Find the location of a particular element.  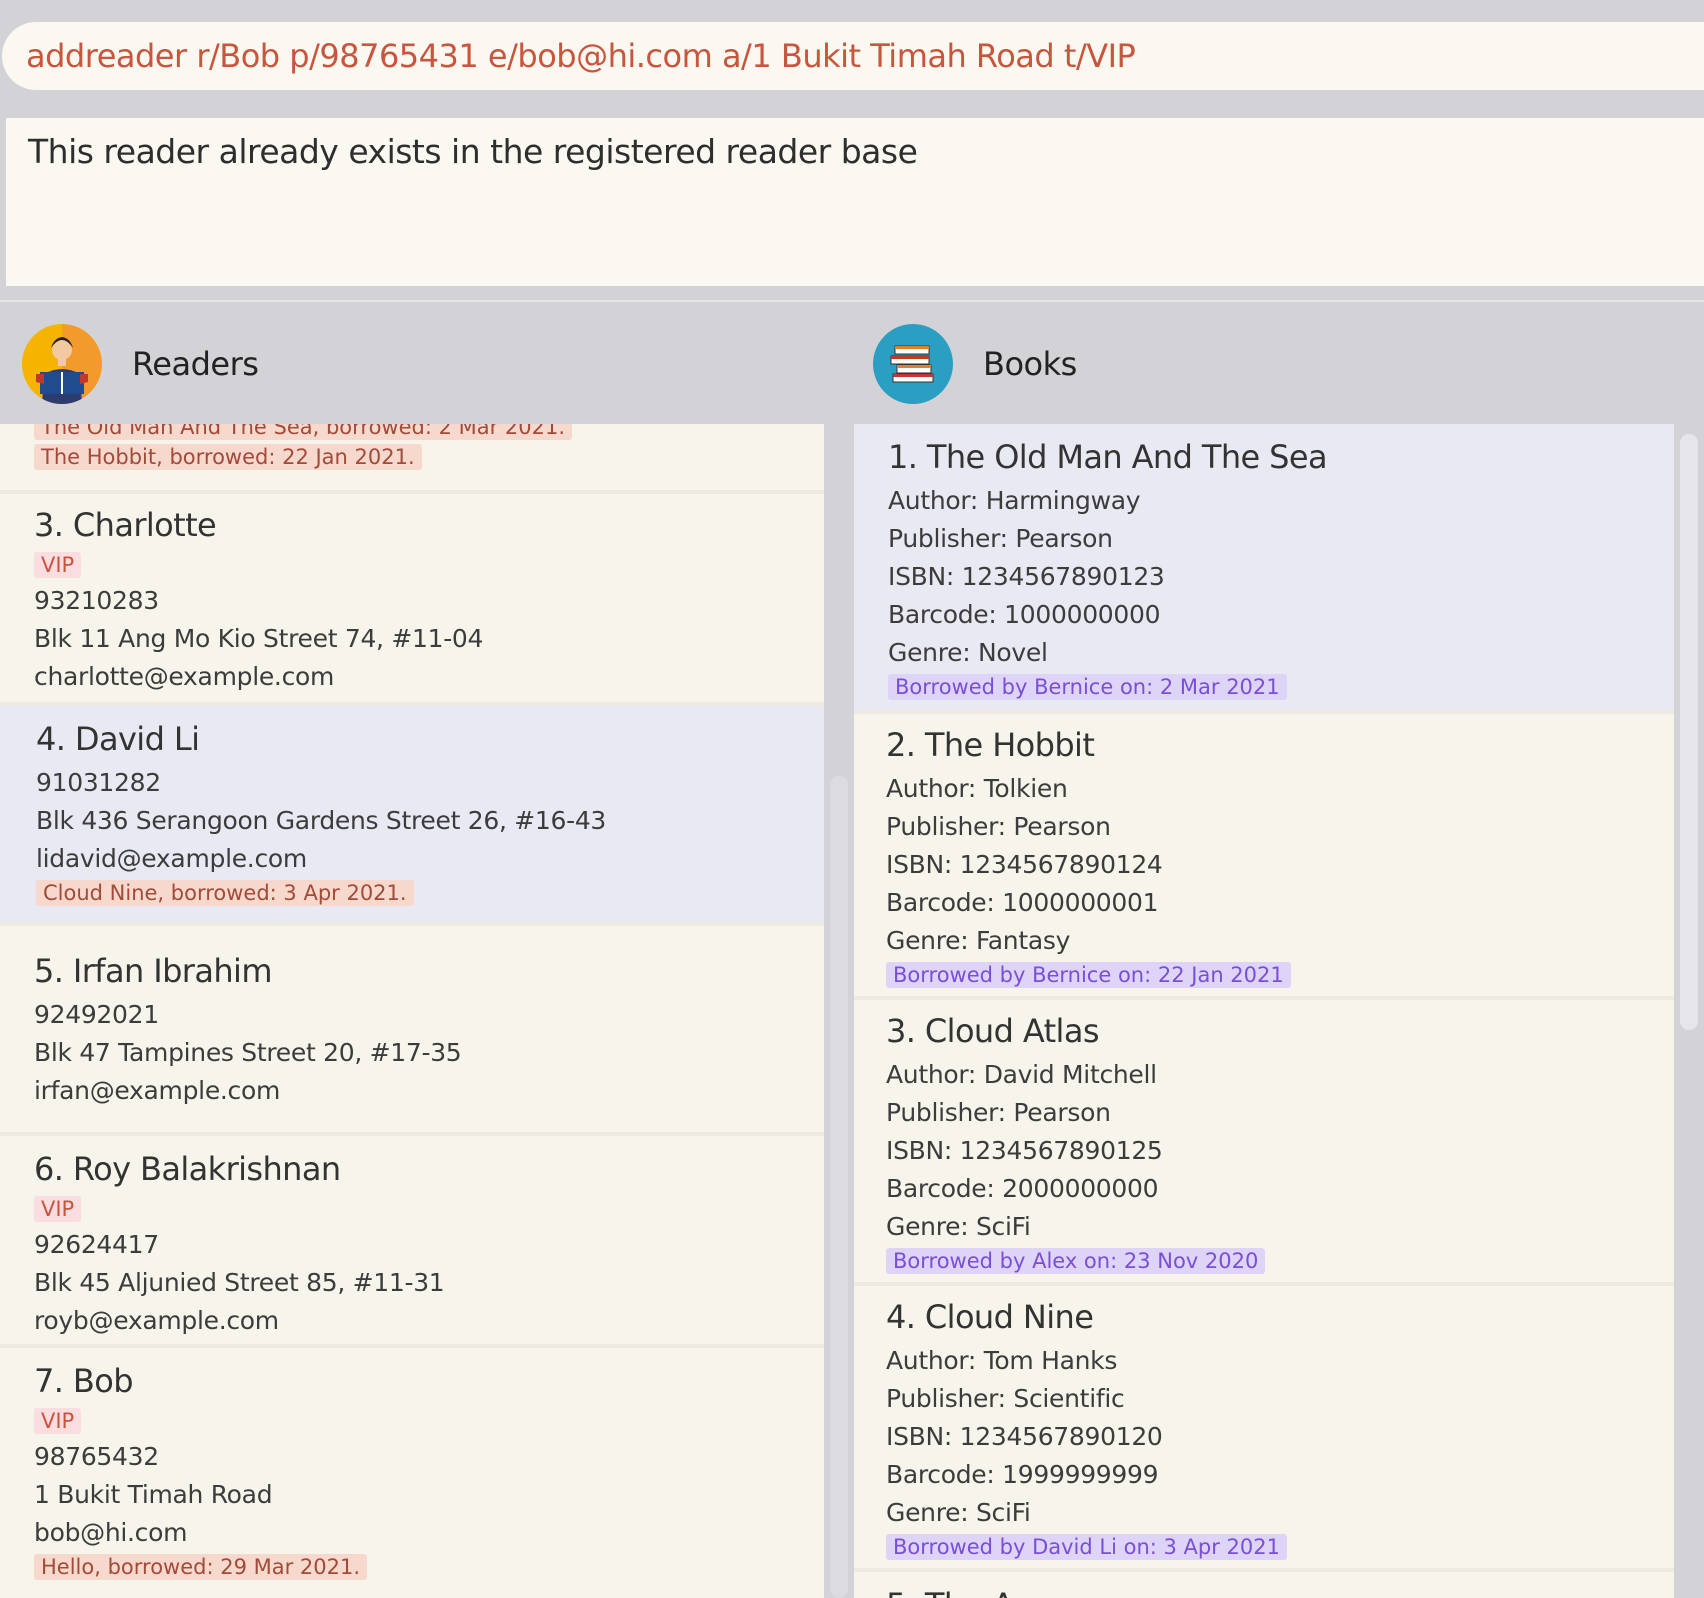

reader-phone: 93210283 is located at coordinates (96, 600).